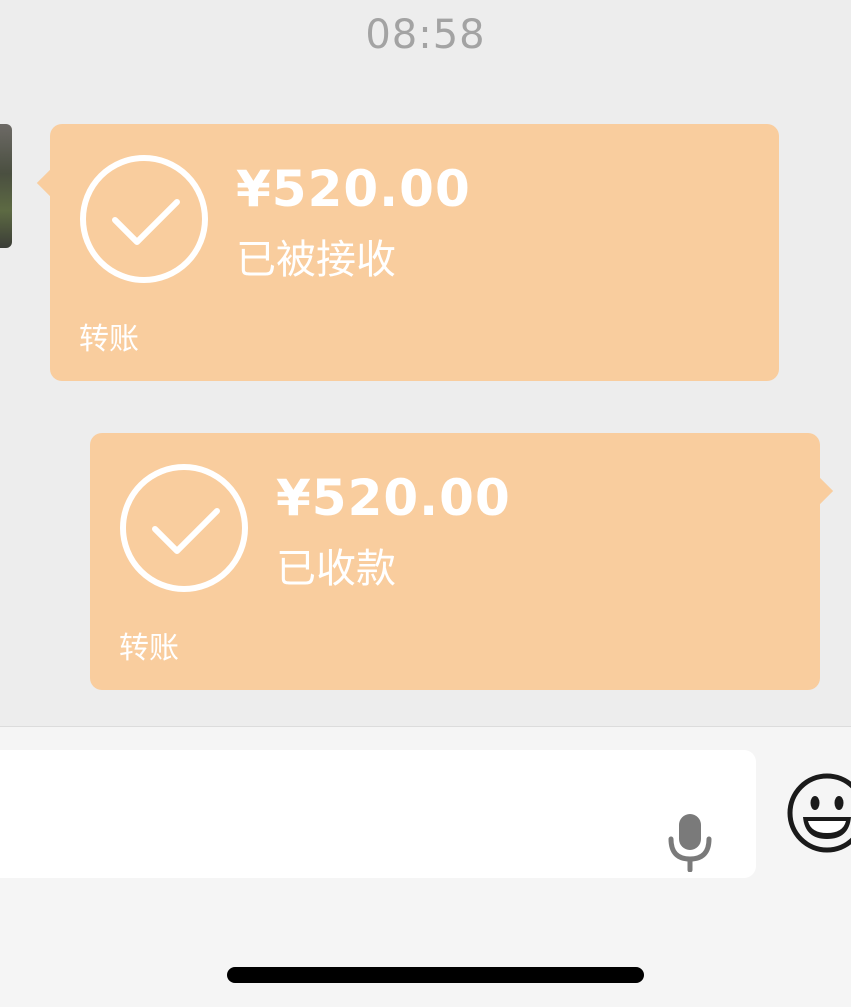 Image resolution: width=851 pixels, height=1007 pixels. I want to click on home-indicator, so click(435, 975).